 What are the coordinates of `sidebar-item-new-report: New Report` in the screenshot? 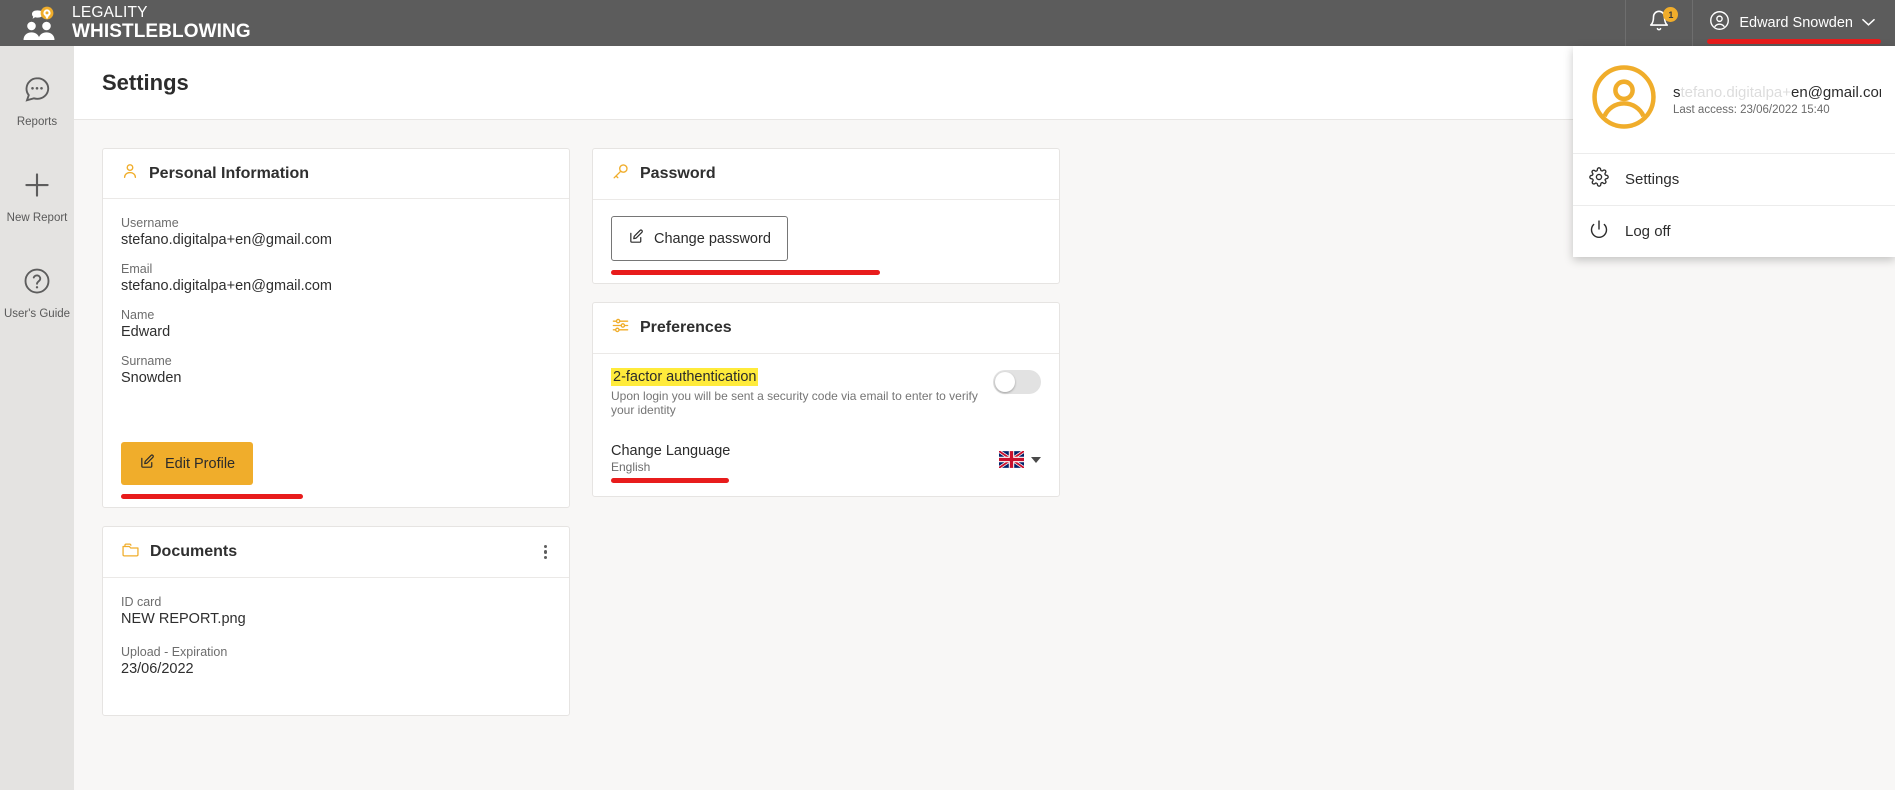 It's located at (37, 182).